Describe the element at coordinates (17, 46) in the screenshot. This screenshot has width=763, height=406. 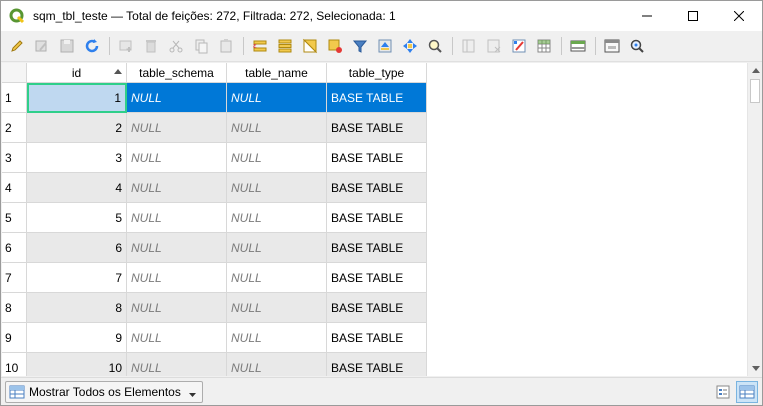
I see `pencil-edit-icon` at that location.